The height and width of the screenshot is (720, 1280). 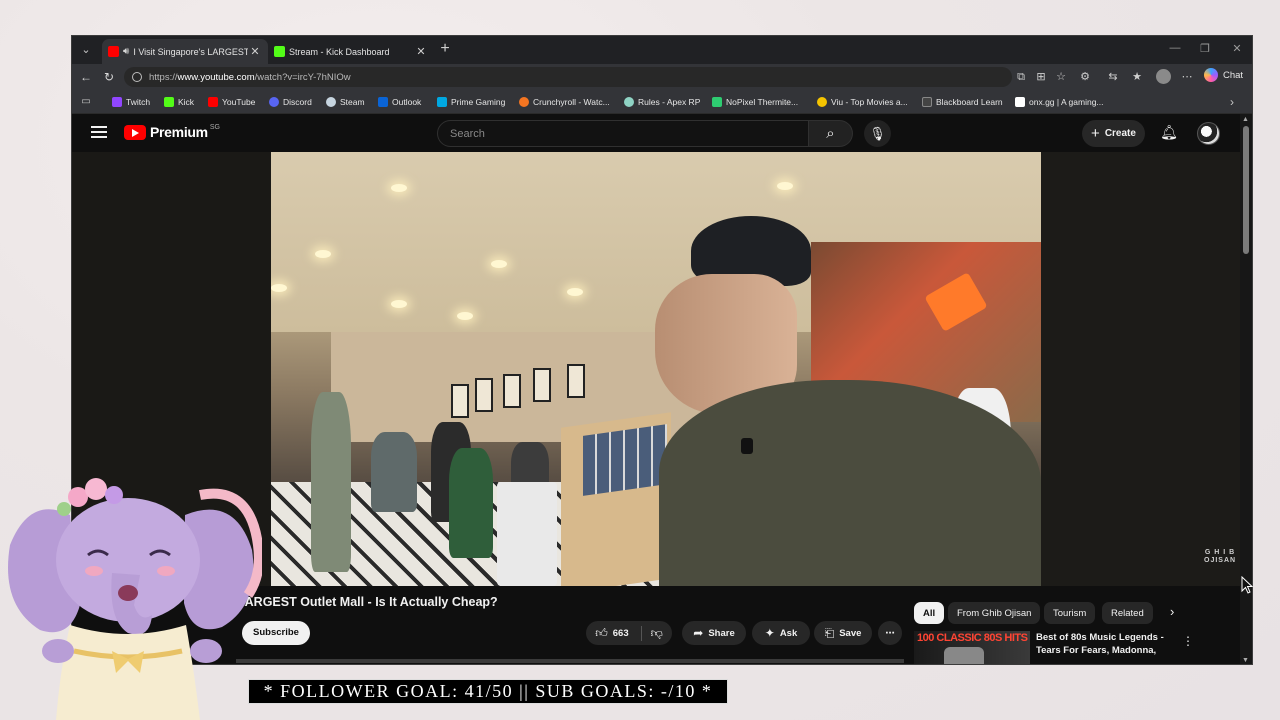 What do you see at coordinates (822, 102) in the screenshot?
I see `viu-icon` at bounding box center [822, 102].